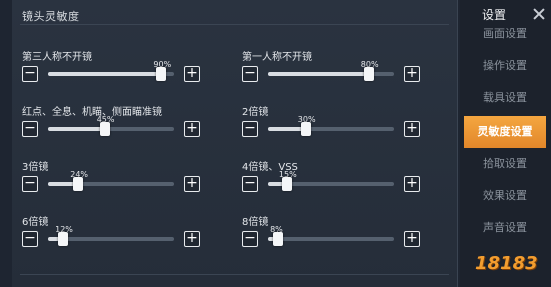 The image size is (551, 287). Describe the element at coordinates (331, 235) in the screenshot. I see `slider-track: 8%` at that location.